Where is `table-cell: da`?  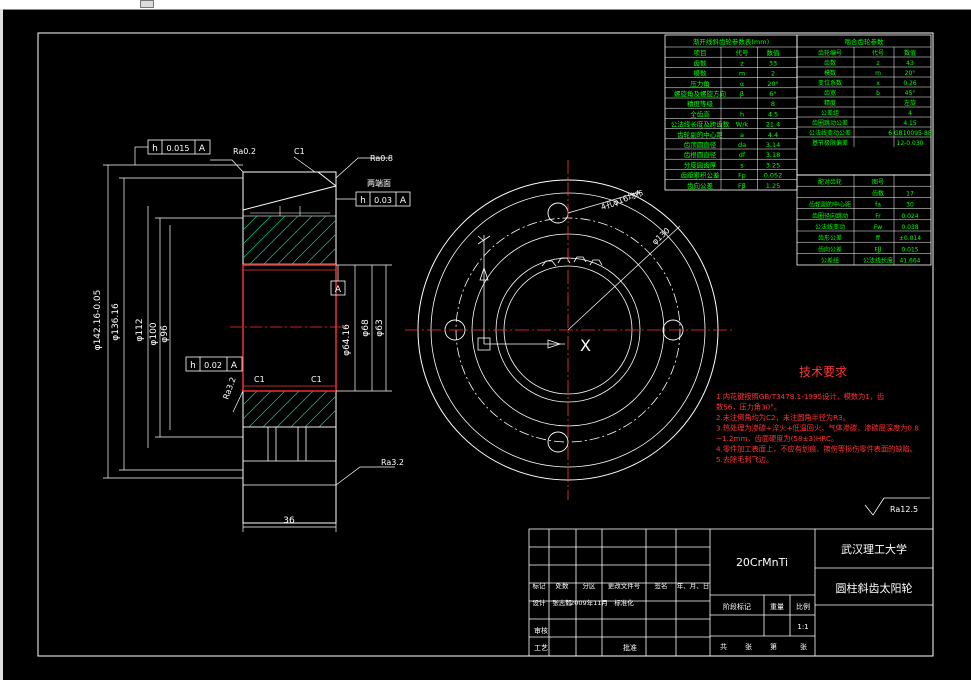
table-cell: da is located at coordinates (742, 145).